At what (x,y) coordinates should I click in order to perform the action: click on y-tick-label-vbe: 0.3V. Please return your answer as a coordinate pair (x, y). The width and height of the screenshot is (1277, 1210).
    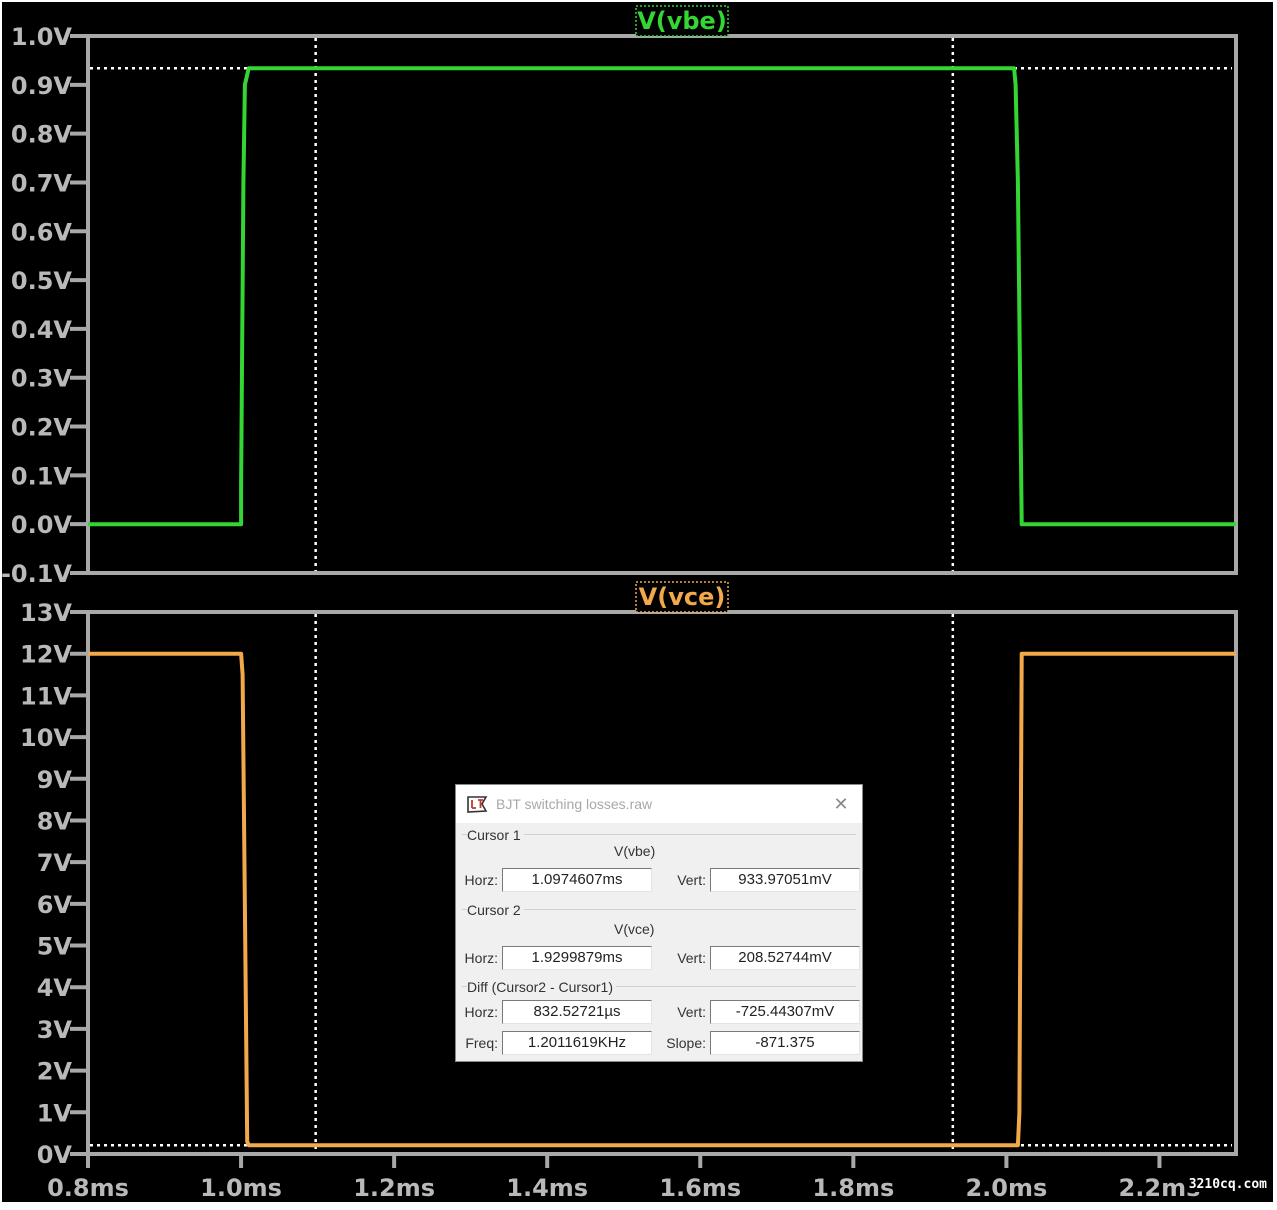
    Looking at the image, I should click on (42, 379).